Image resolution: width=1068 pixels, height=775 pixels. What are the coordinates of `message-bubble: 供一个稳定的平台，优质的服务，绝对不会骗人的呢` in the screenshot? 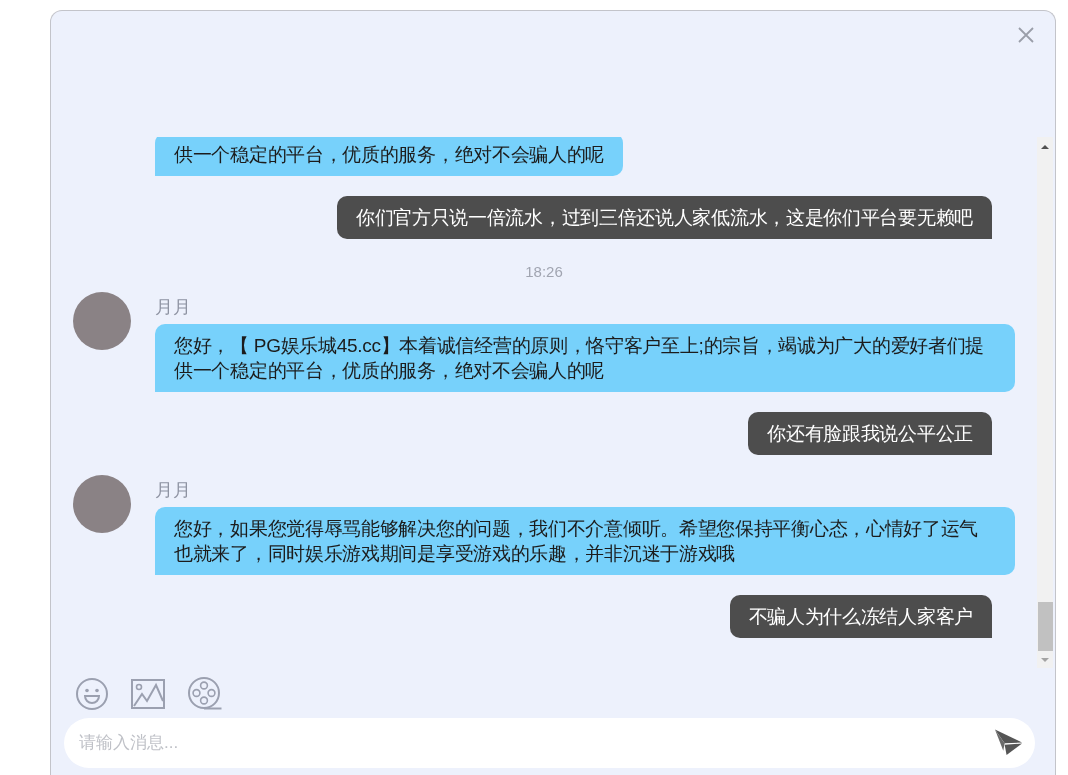 It's located at (389, 156).